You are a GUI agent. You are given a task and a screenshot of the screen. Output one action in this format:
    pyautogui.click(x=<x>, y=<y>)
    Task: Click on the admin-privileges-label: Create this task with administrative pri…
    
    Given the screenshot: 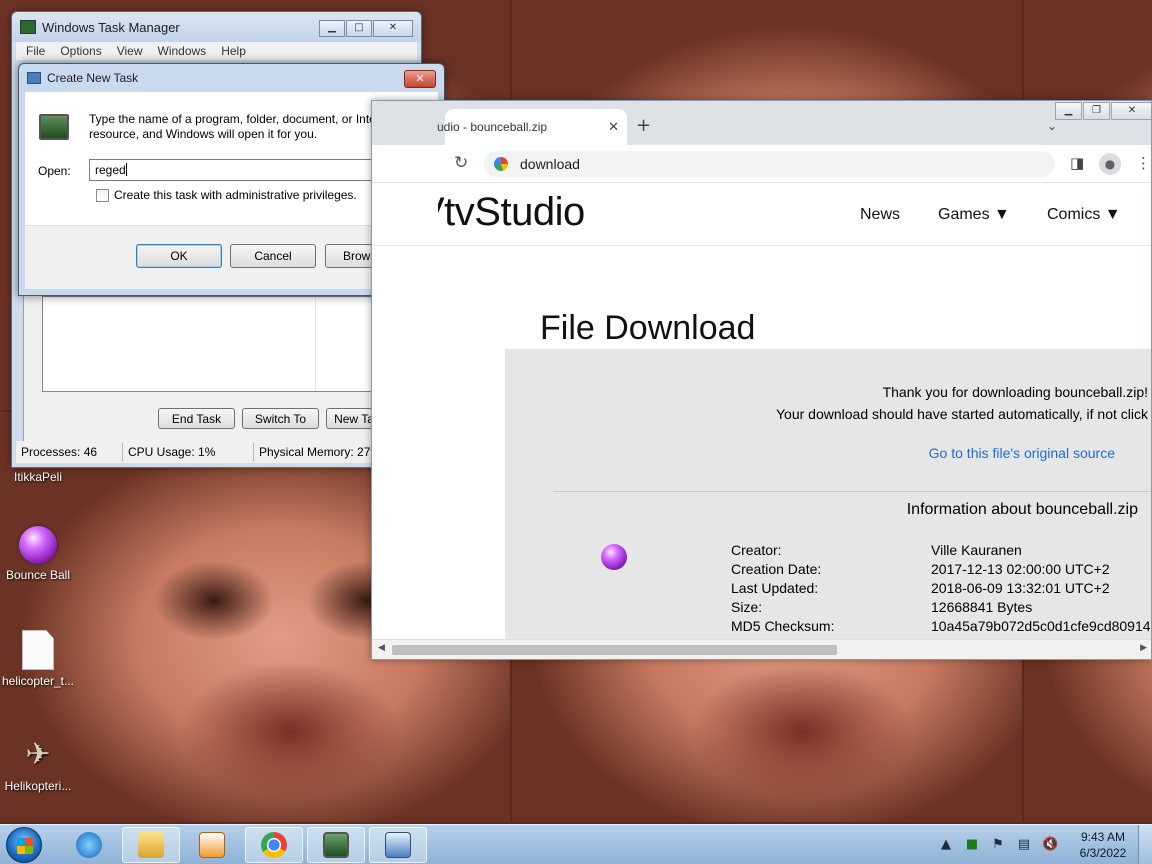 What is the action you would take?
    pyautogui.click(x=235, y=195)
    